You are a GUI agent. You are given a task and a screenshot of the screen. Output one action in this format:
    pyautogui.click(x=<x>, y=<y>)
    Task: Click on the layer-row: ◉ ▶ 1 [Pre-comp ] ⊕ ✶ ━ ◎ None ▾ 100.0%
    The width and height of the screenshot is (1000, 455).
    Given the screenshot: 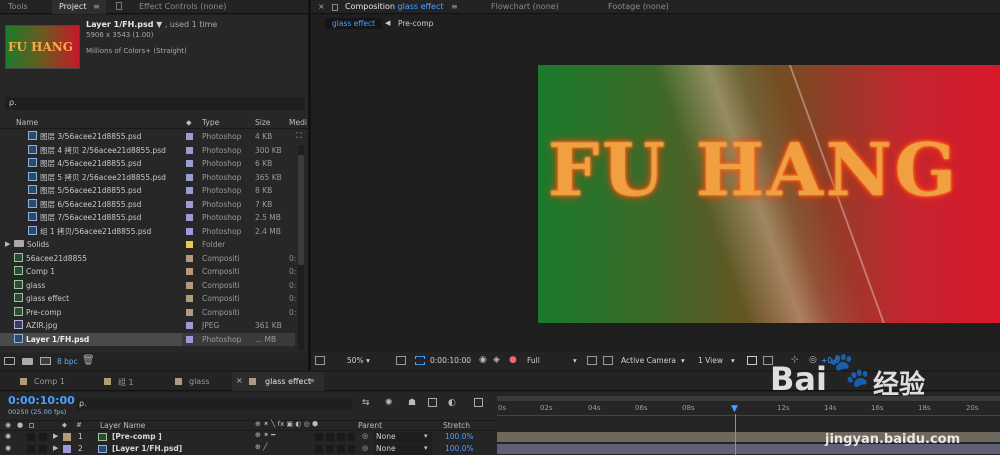 What is the action you would take?
    pyautogui.click(x=248, y=437)
    